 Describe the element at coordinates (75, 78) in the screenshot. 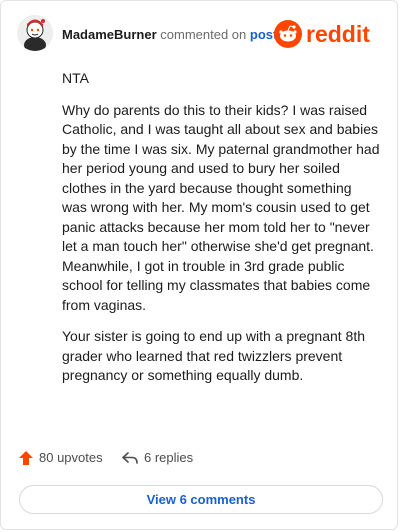

I see `comment-paragraph: NTA` at that location.